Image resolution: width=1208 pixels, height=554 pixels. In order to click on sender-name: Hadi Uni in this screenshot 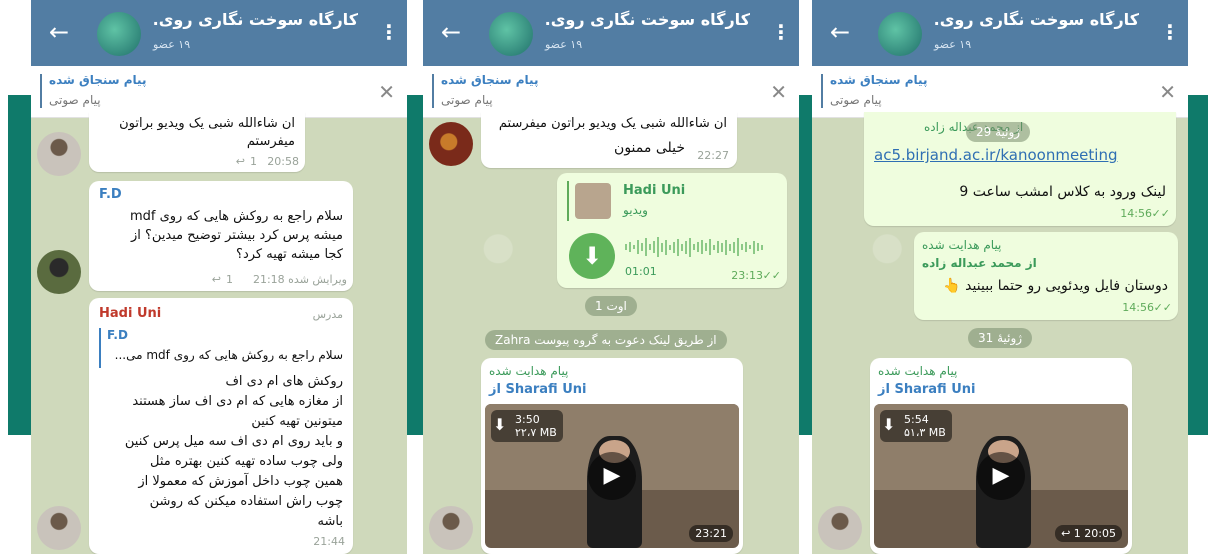, I will do `click(130, 313)`.